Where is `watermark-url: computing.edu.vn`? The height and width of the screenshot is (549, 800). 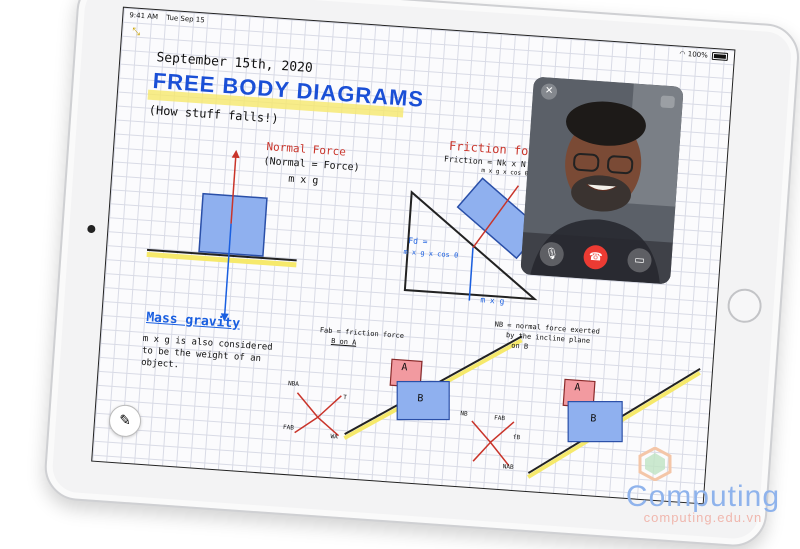 watermark-url: computing.edu.vn is located at coordinates (703, 517).